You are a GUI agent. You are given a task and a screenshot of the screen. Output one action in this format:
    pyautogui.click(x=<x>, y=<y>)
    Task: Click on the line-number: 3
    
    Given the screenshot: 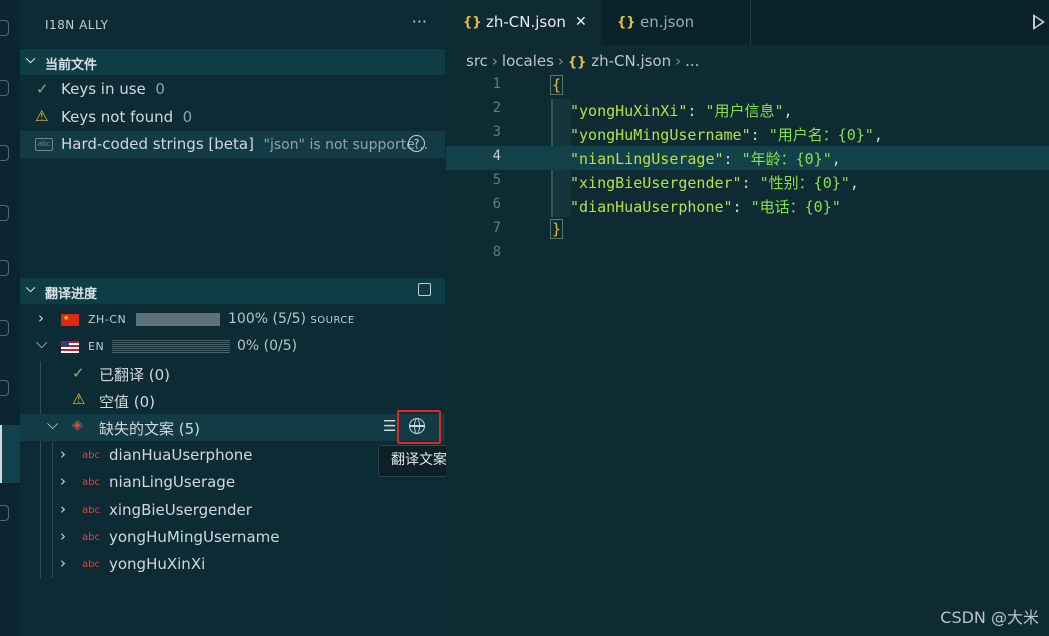 What is the action you would take?
    pyautogui.click(x=496, y=132)
    